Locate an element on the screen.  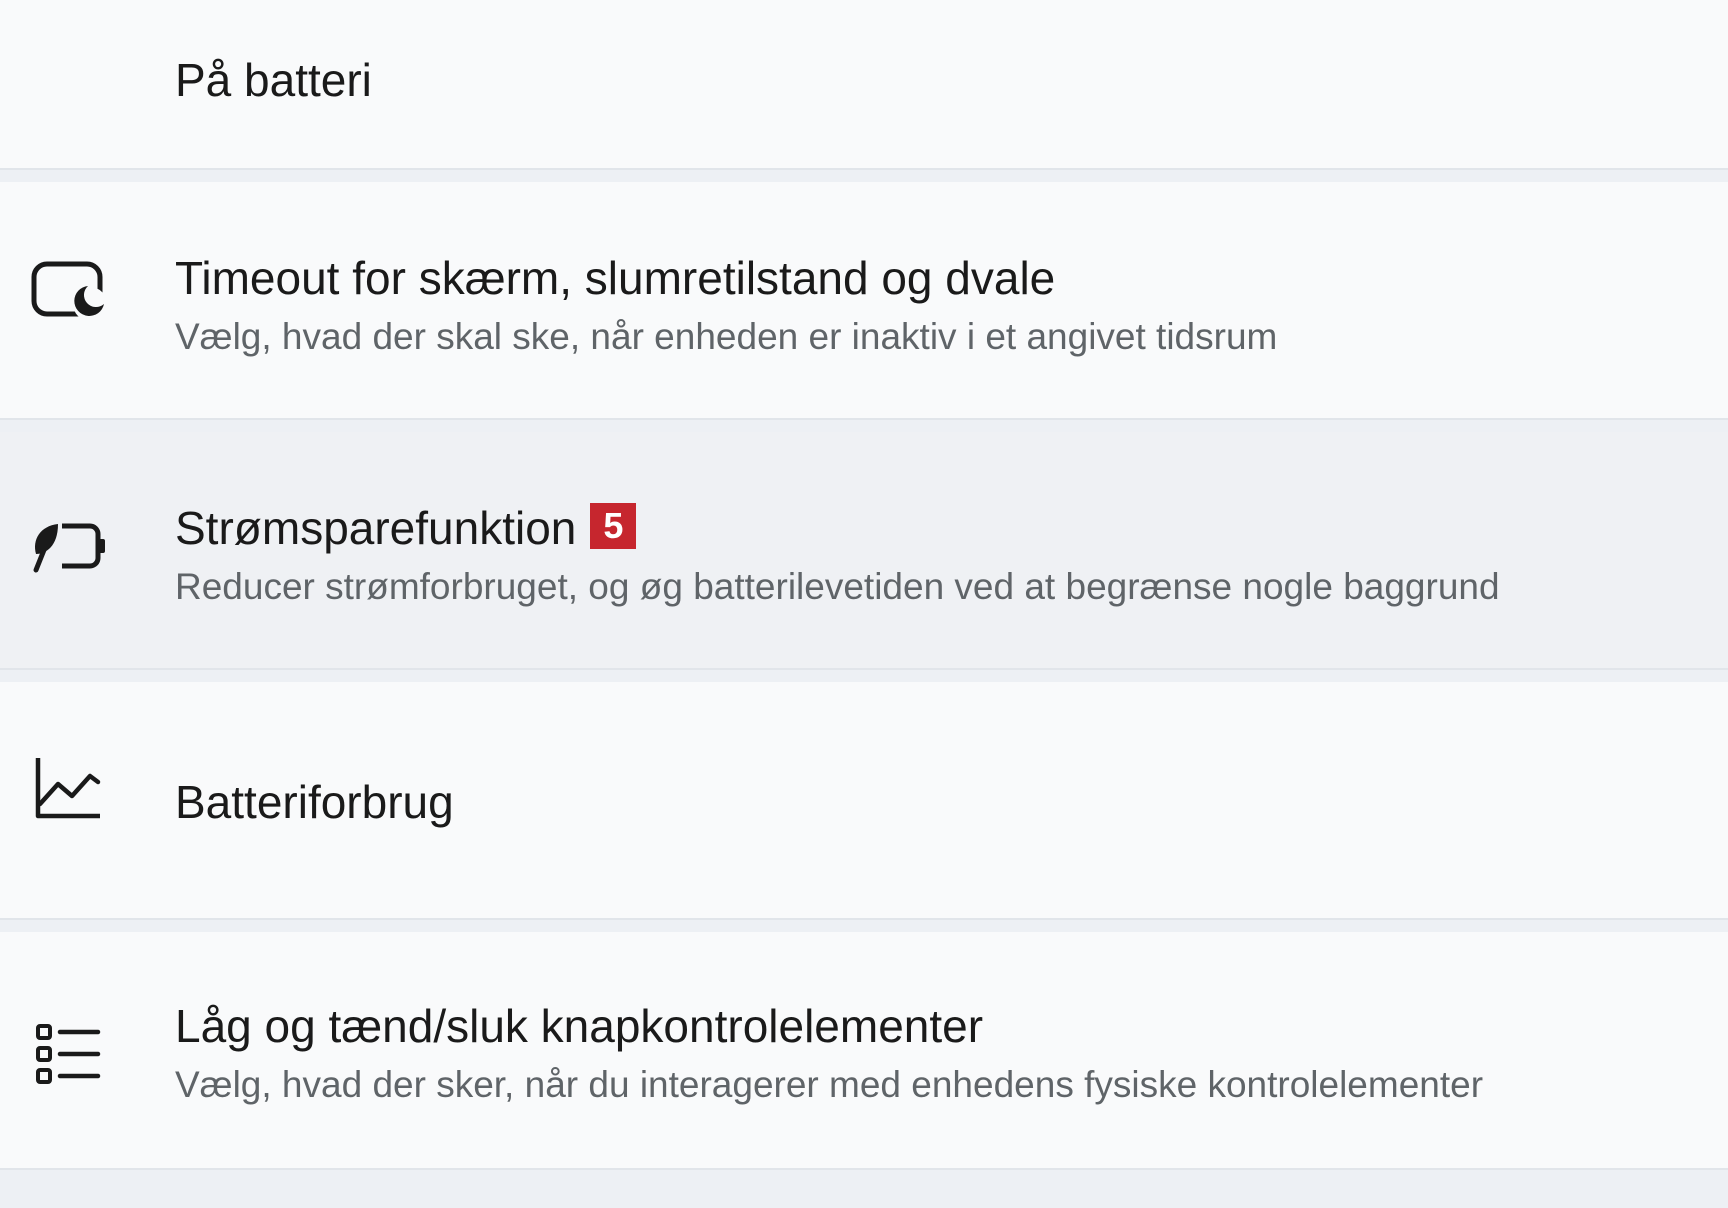
on-battery-section: På batteri is located at coordinates (864, 84).